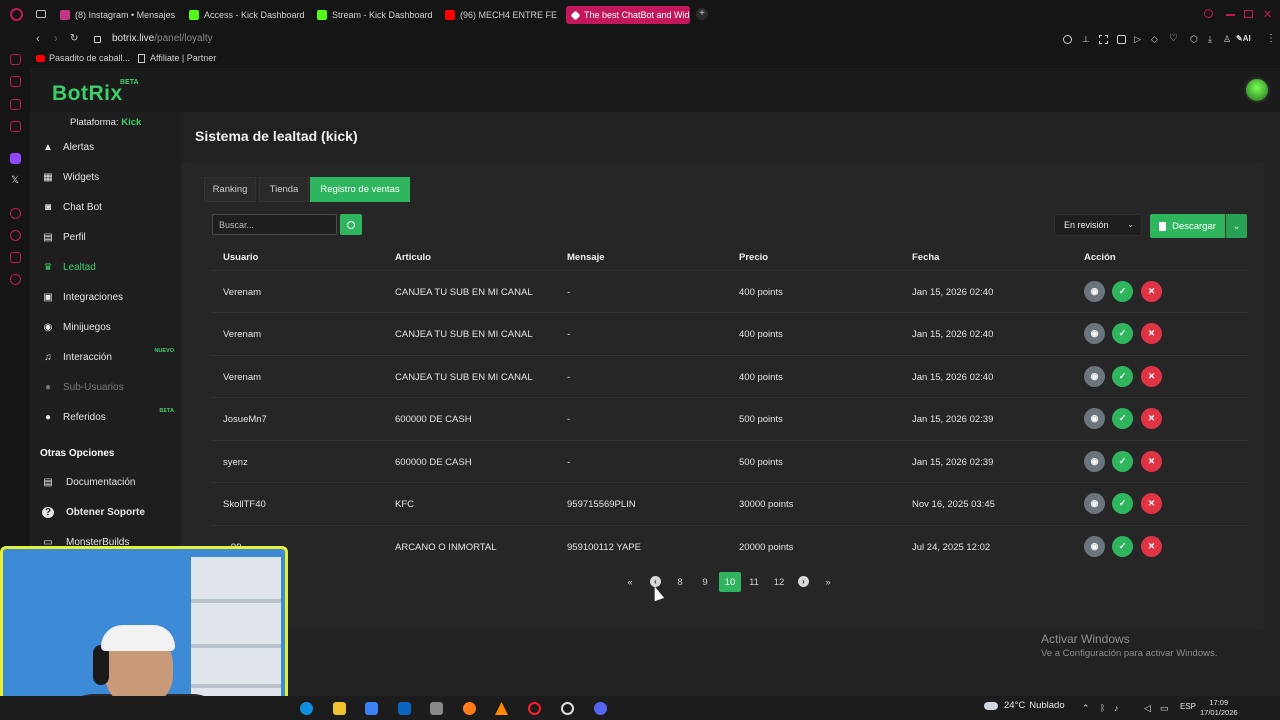 The width and height of the screenshot is (1280, 720). I want to click on sidebar-item-integraciones: ▣ Integraciones, so click(112, 297).